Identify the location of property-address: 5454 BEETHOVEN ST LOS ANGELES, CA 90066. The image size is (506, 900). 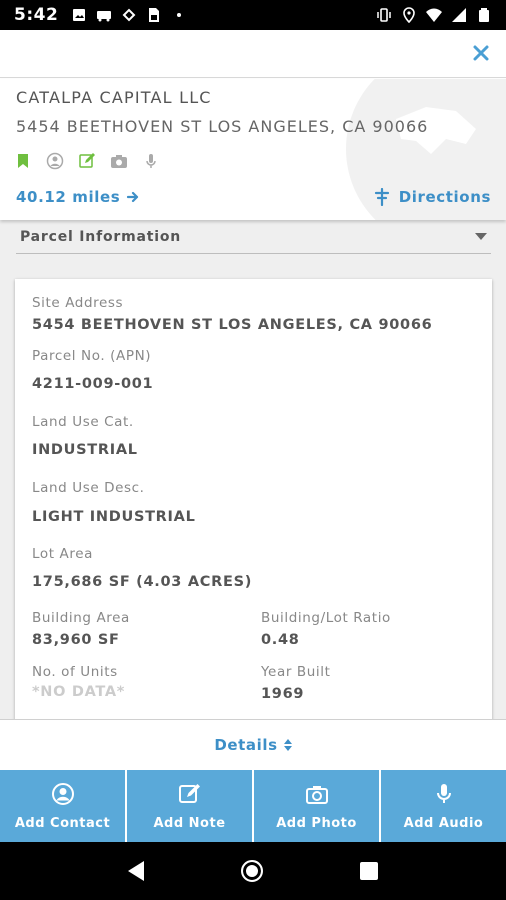
(222, 126).